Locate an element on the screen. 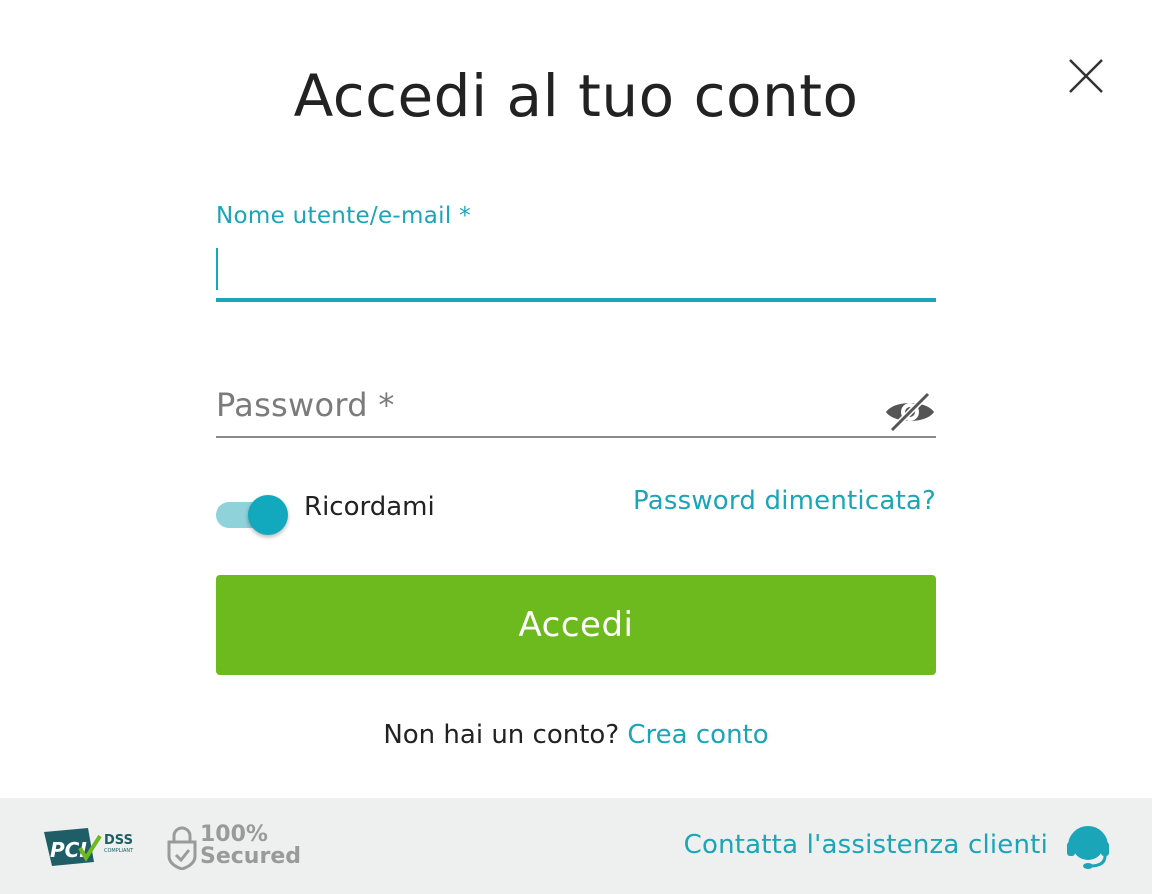 The height and width of the screenshot is (894, 1152). secured-badge: 100% Secured is located at coordinates (236, 848).